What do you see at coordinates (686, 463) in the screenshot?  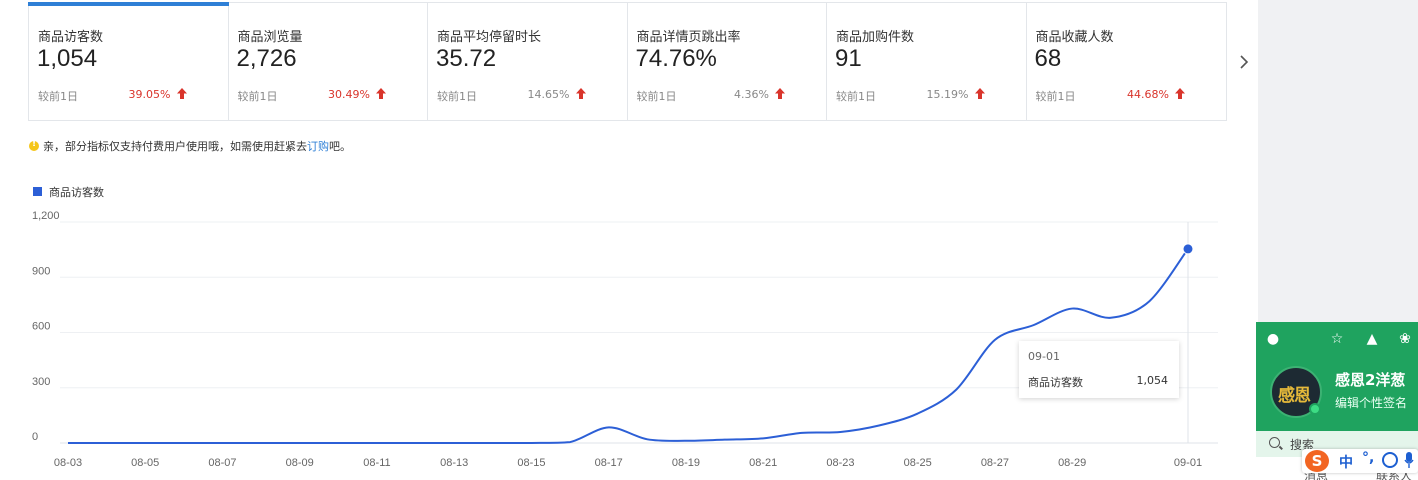 I see `x-tick-label: 08-19` at bounding box center [686, 463].